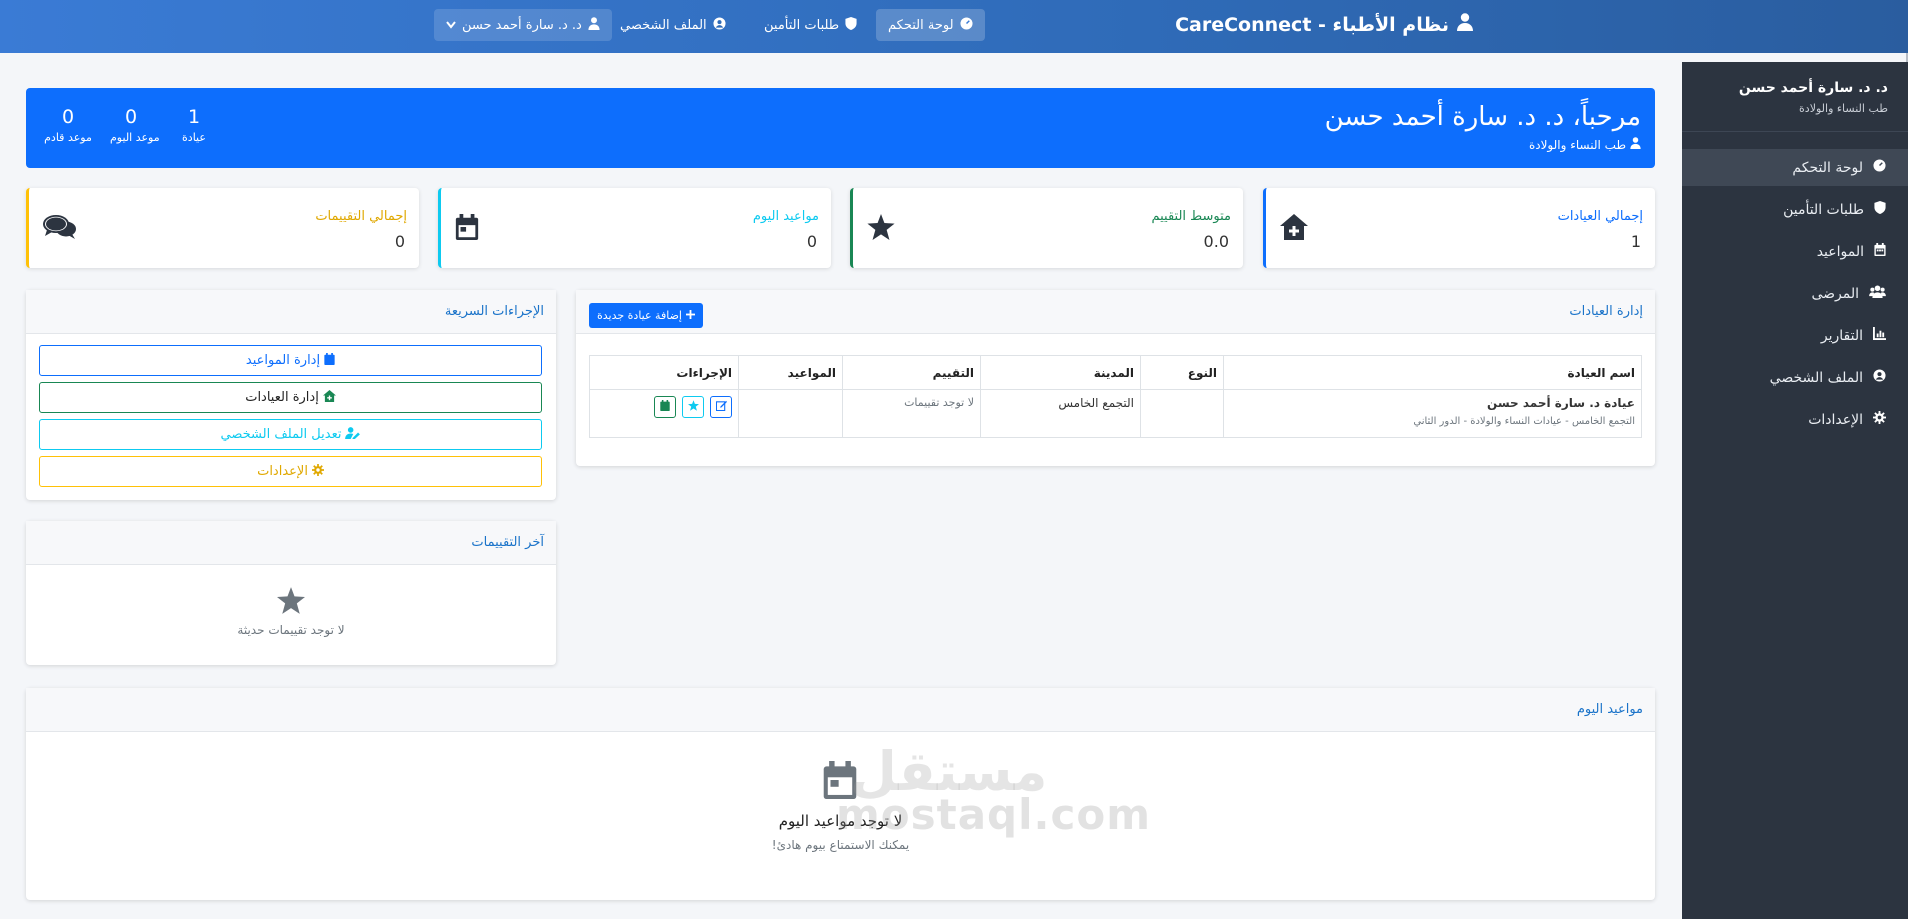 Image resolution: width=1908 pixels, height=919 pixels. Describe the element at coordinates (283, 360) in the screenshot. I see `manage-appointments-label: إدارة المواعيد` at that location.